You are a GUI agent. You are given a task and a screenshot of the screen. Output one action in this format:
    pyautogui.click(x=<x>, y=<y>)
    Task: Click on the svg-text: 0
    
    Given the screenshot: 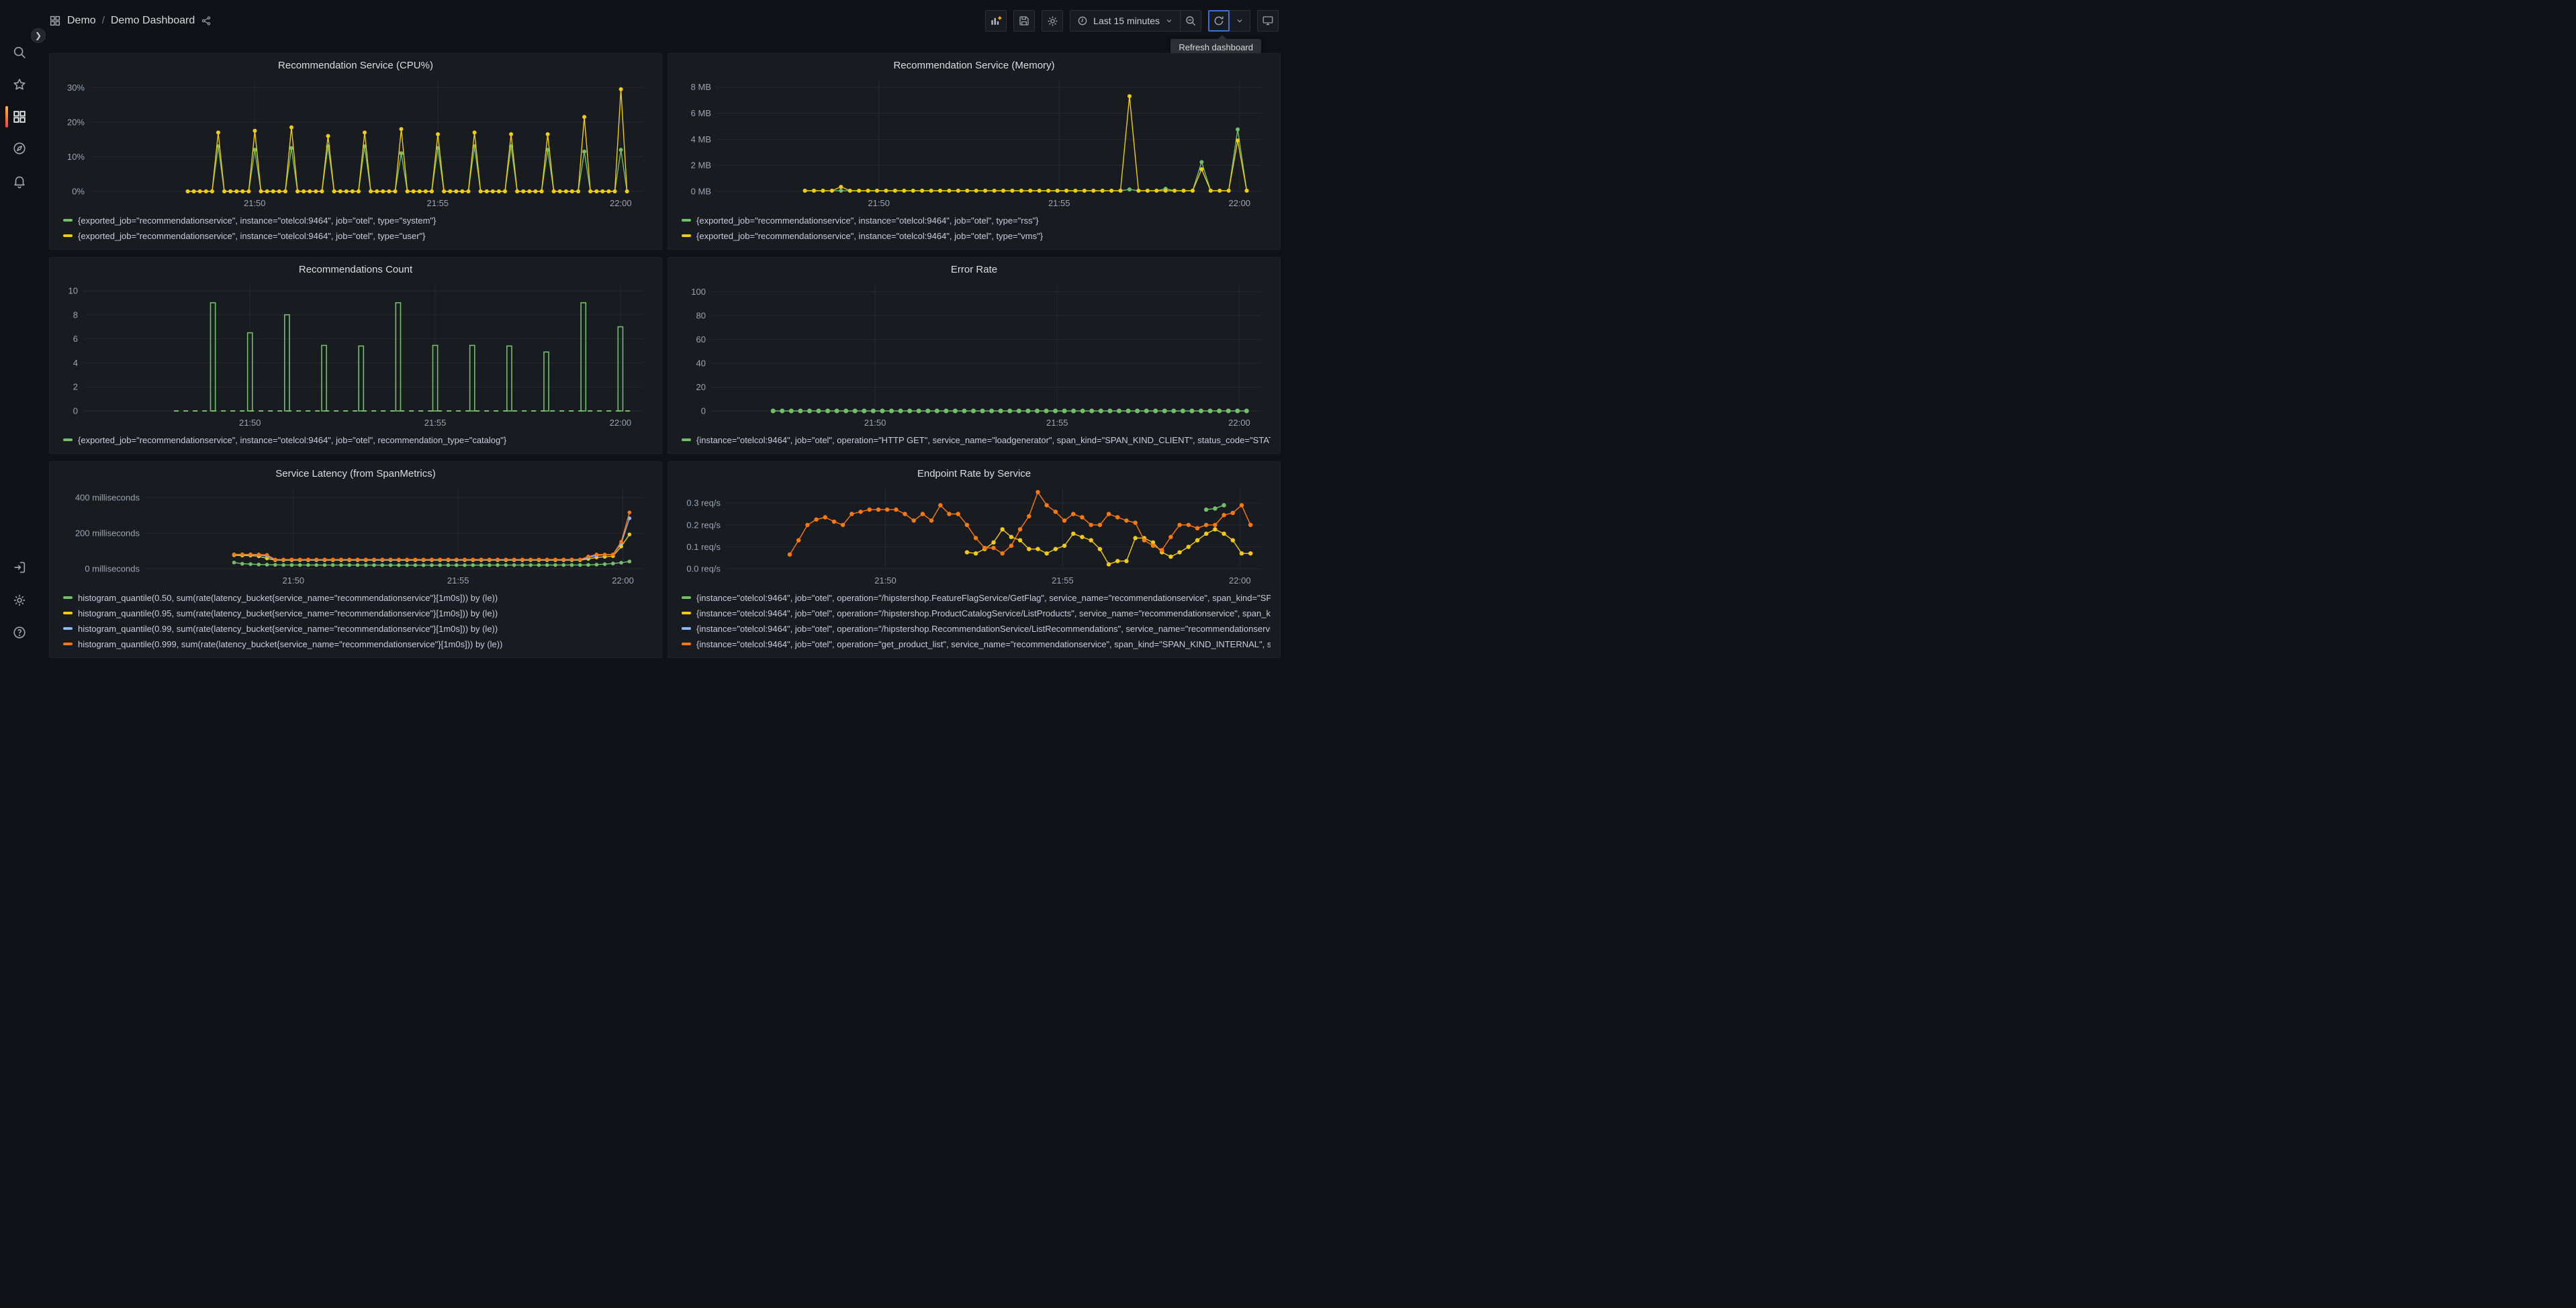 What is the action you would take?
    pyautogui.click(x=75, y=411)
    